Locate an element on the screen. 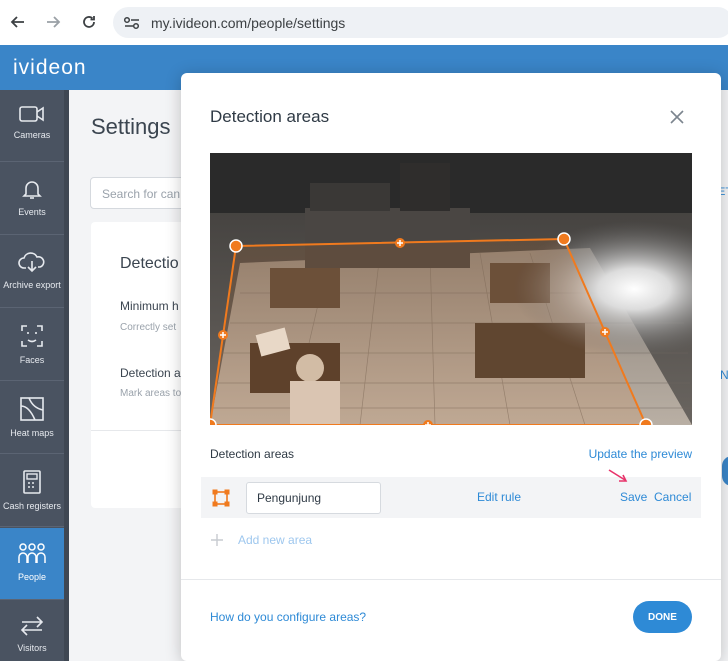 The image size is (728, 661). add-new-area-button: Add new area is located at coordinates (261, 540).